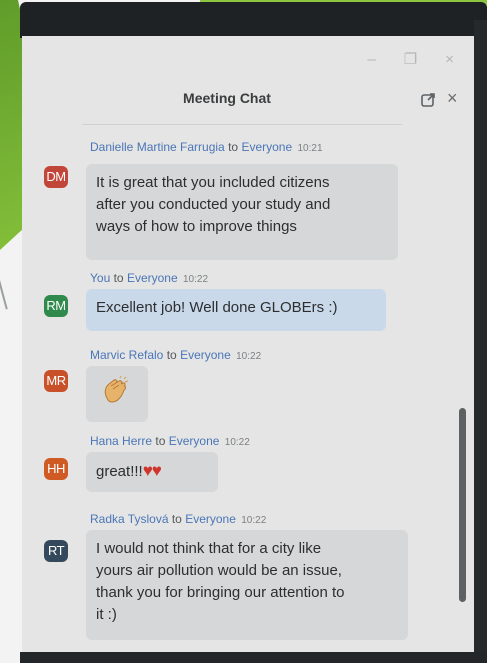 The height and width of the screenshot is (663, 487). I want to click on window-controls: – ❐ ×, so click(410, 60).